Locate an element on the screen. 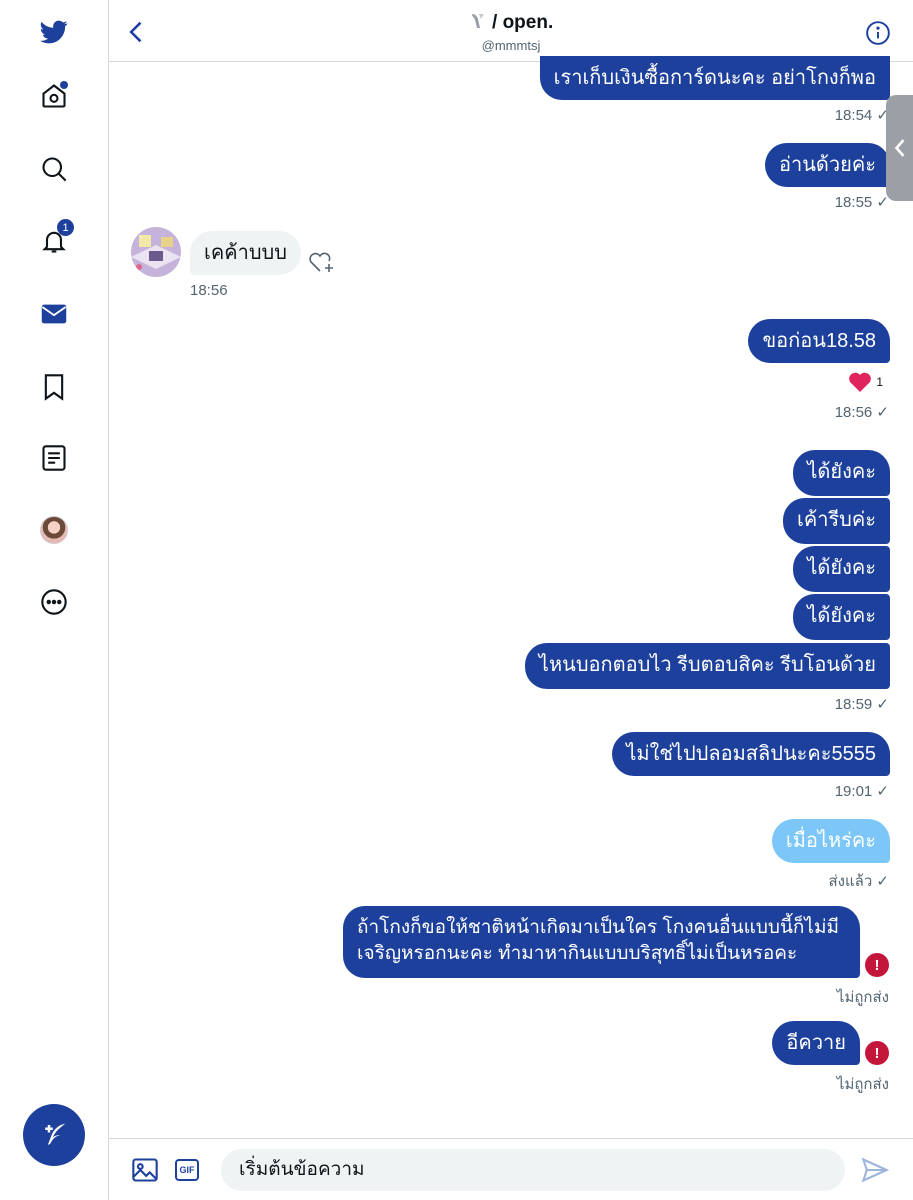 The height and width of the screenshot is (1200, 913). home-new-dot is located at coordinates (64, 85).